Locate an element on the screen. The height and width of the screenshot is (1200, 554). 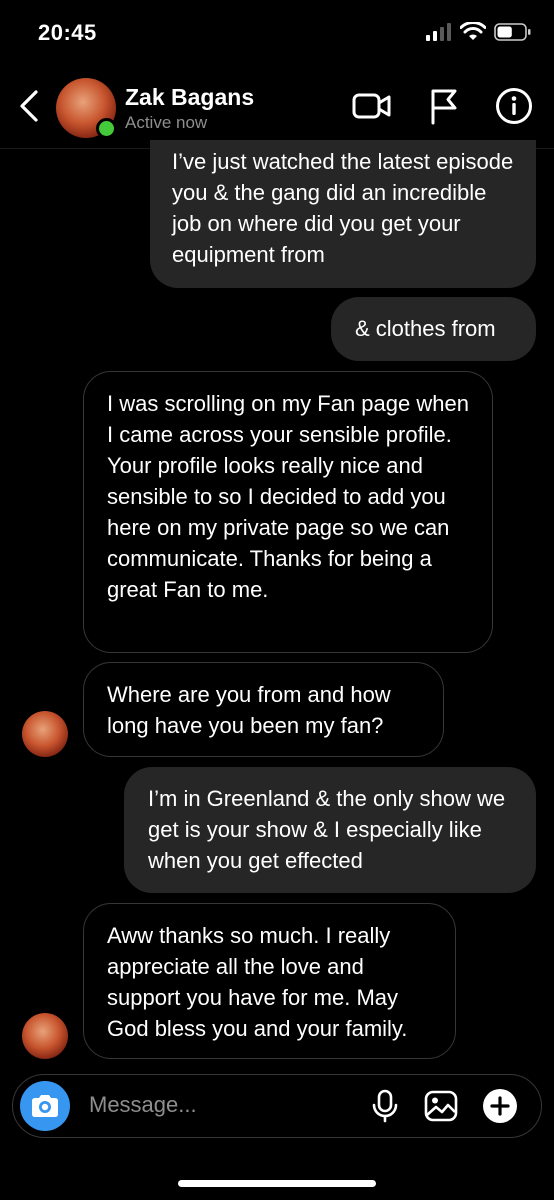
battery-icon is located at coordinates (512, 32).